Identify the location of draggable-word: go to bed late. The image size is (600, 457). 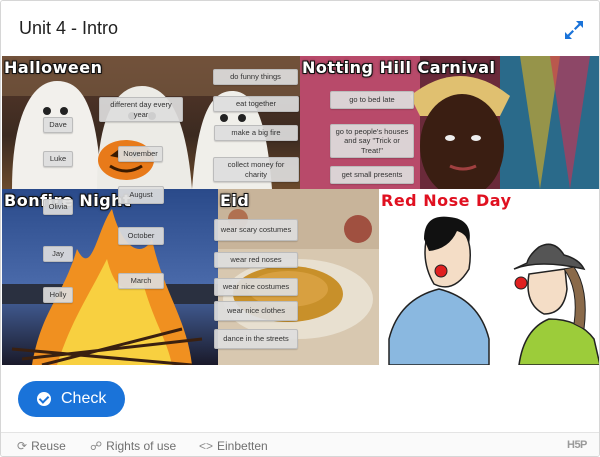
(372, 100).